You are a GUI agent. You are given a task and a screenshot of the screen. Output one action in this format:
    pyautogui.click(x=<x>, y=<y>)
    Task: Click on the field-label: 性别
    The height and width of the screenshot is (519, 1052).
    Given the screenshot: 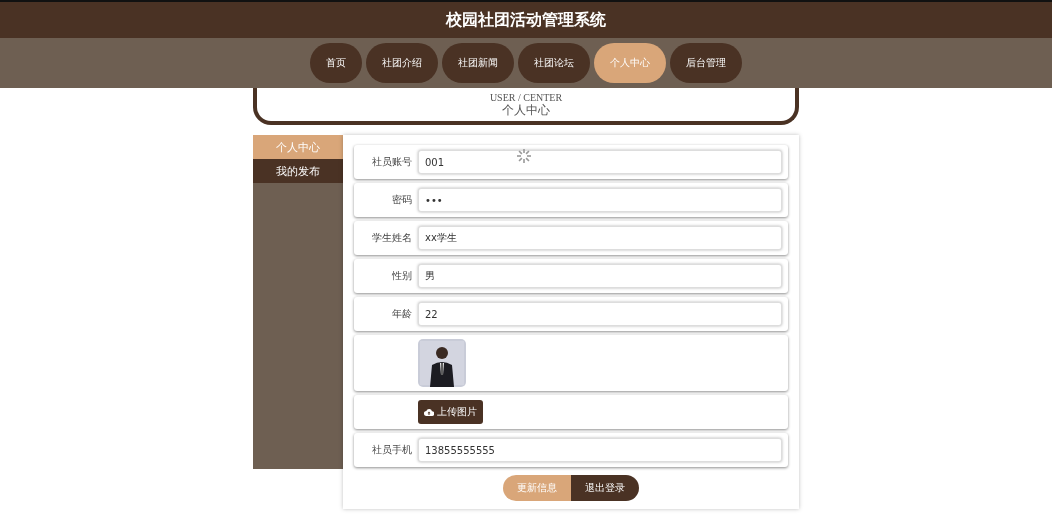 What is the action you would take?
    pyautogui.click(x=401, y=276)
    